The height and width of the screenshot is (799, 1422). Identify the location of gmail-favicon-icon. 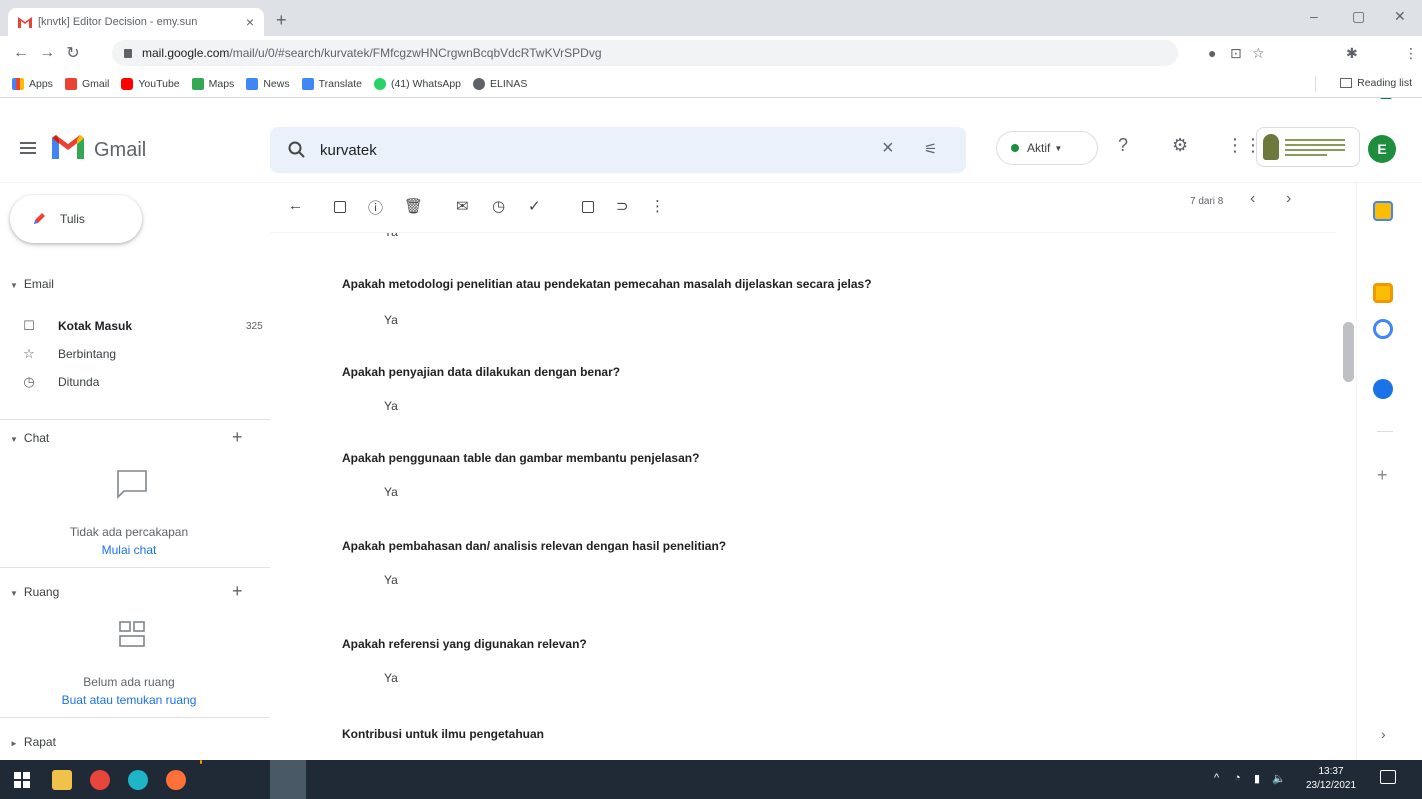
(25, 22).